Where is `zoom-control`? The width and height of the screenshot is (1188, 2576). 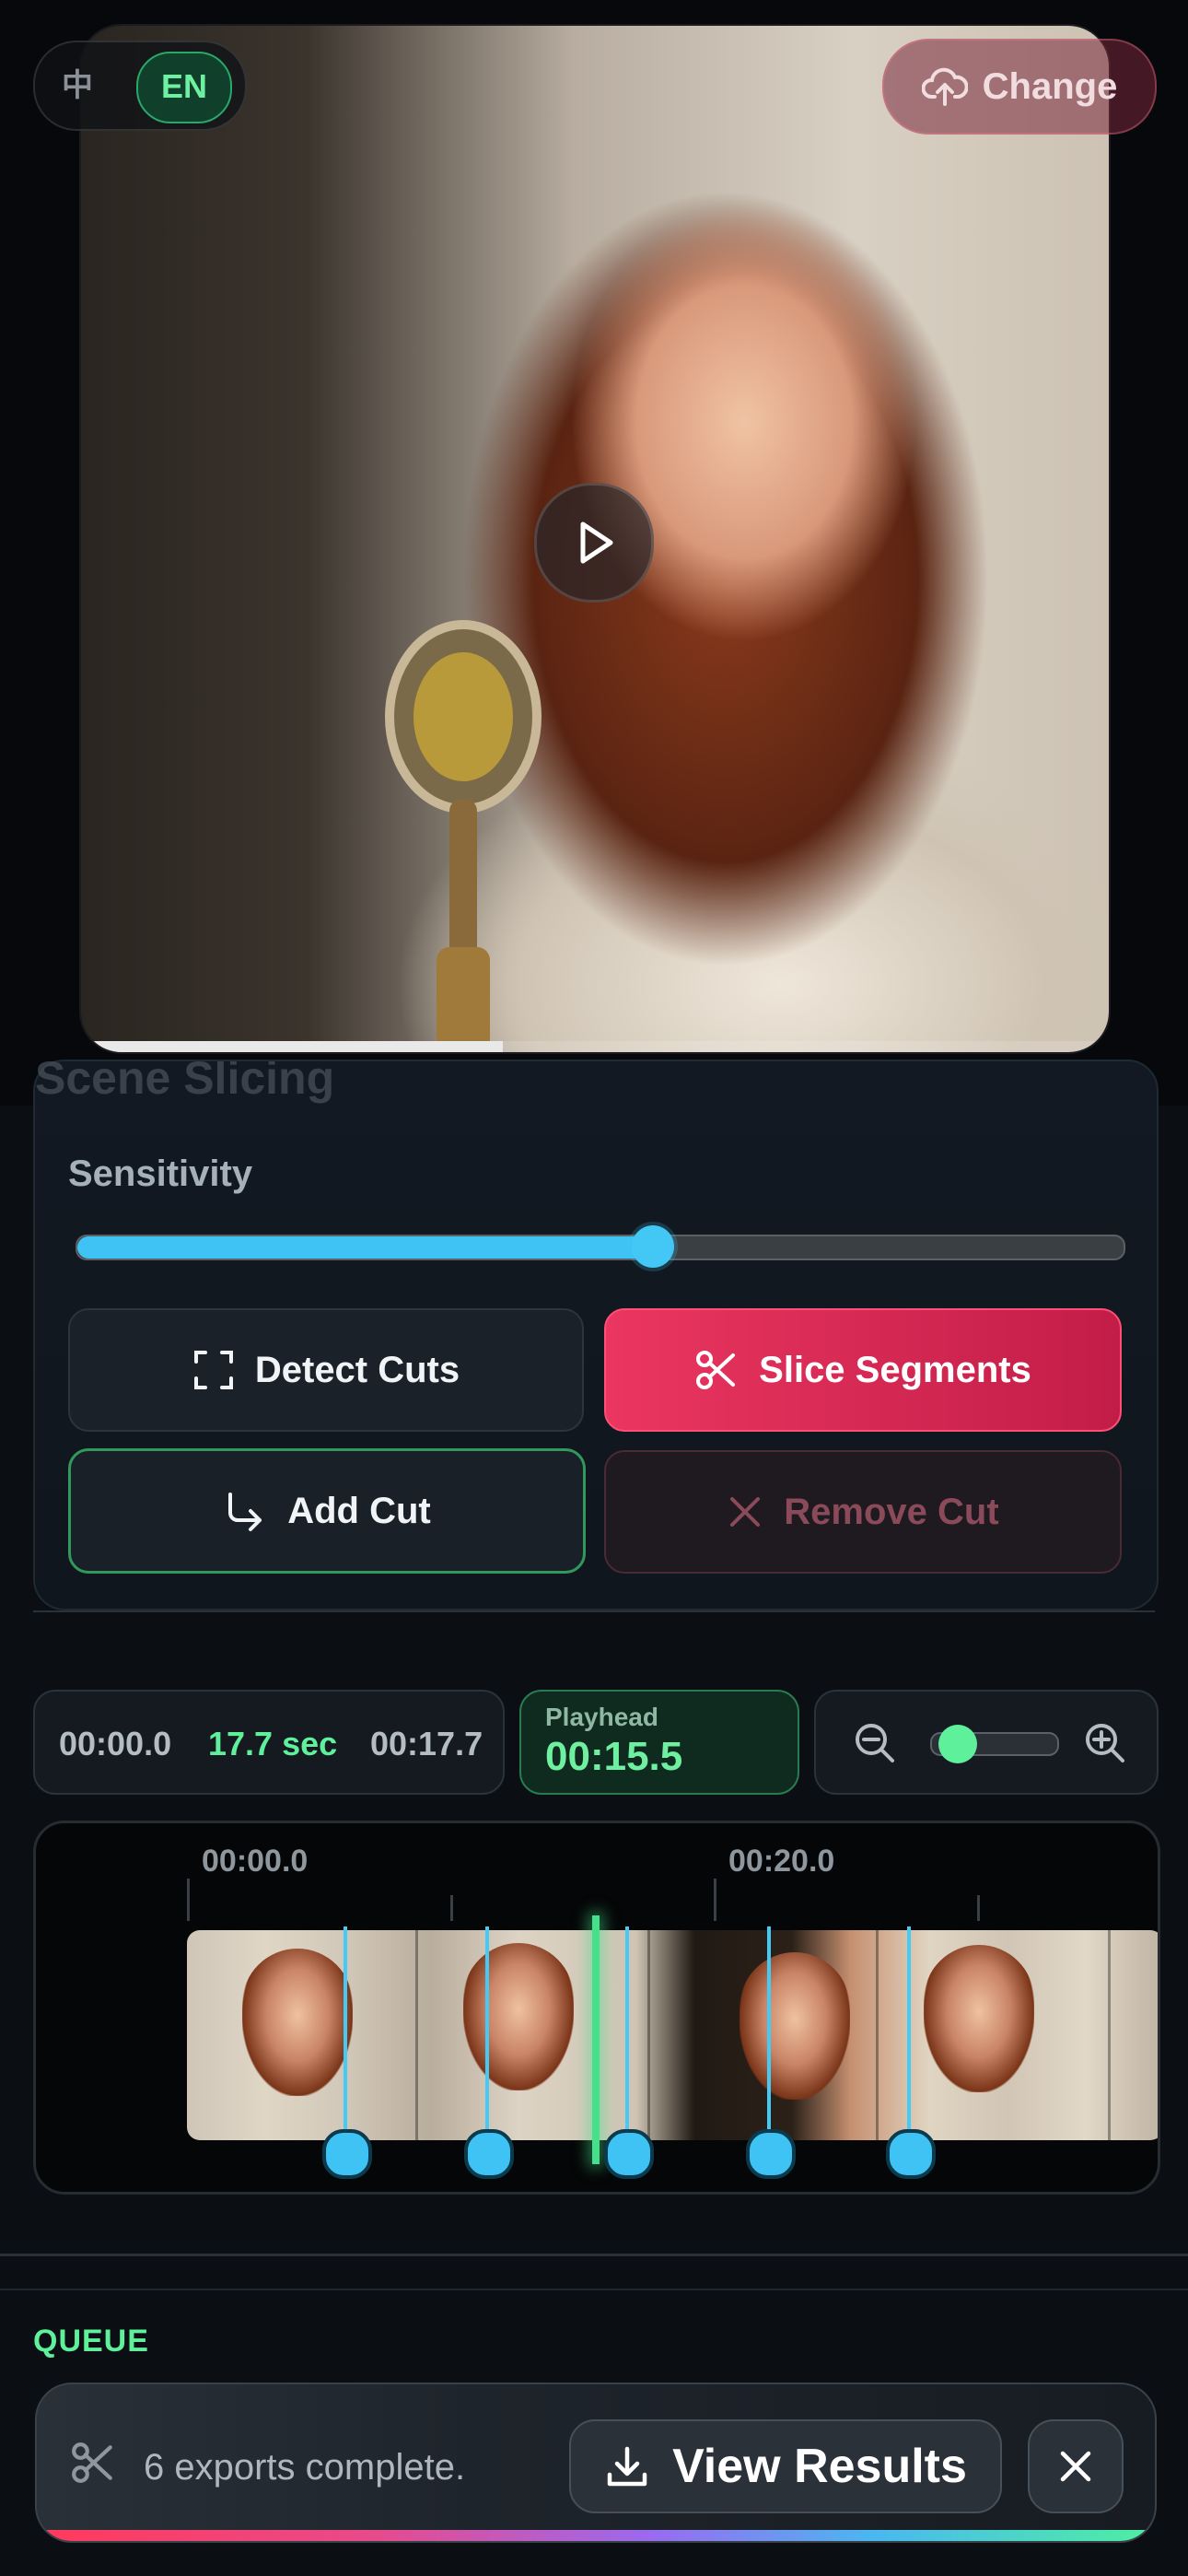
zoom-control is located at coordinates (986, 1743).